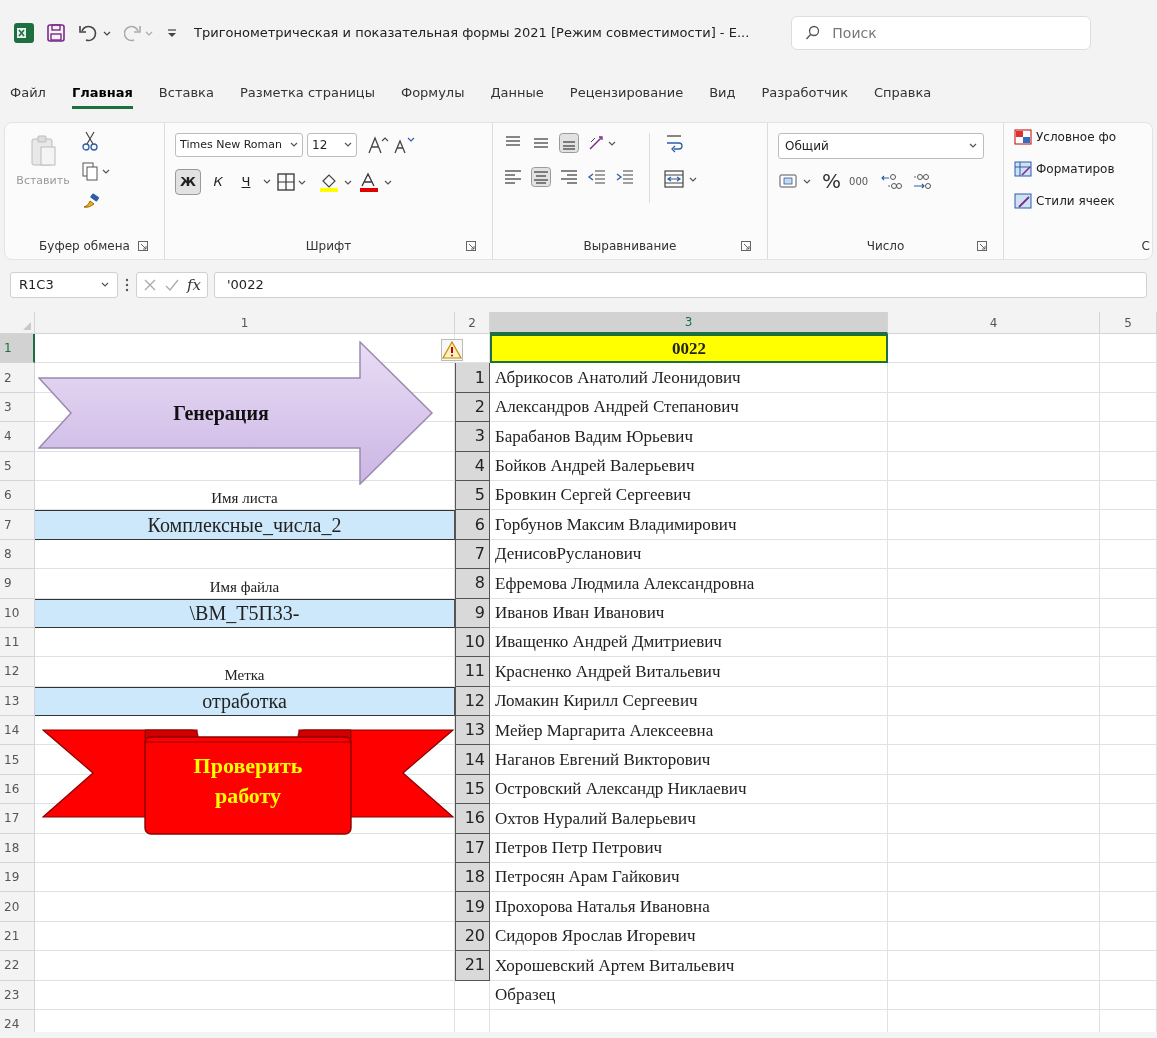 Image resolution: width=1157 pixels, height=1038 pixels. Describe the element at coordinates (17, 760) in the screenshot. I see `row-header: 15` at that location.